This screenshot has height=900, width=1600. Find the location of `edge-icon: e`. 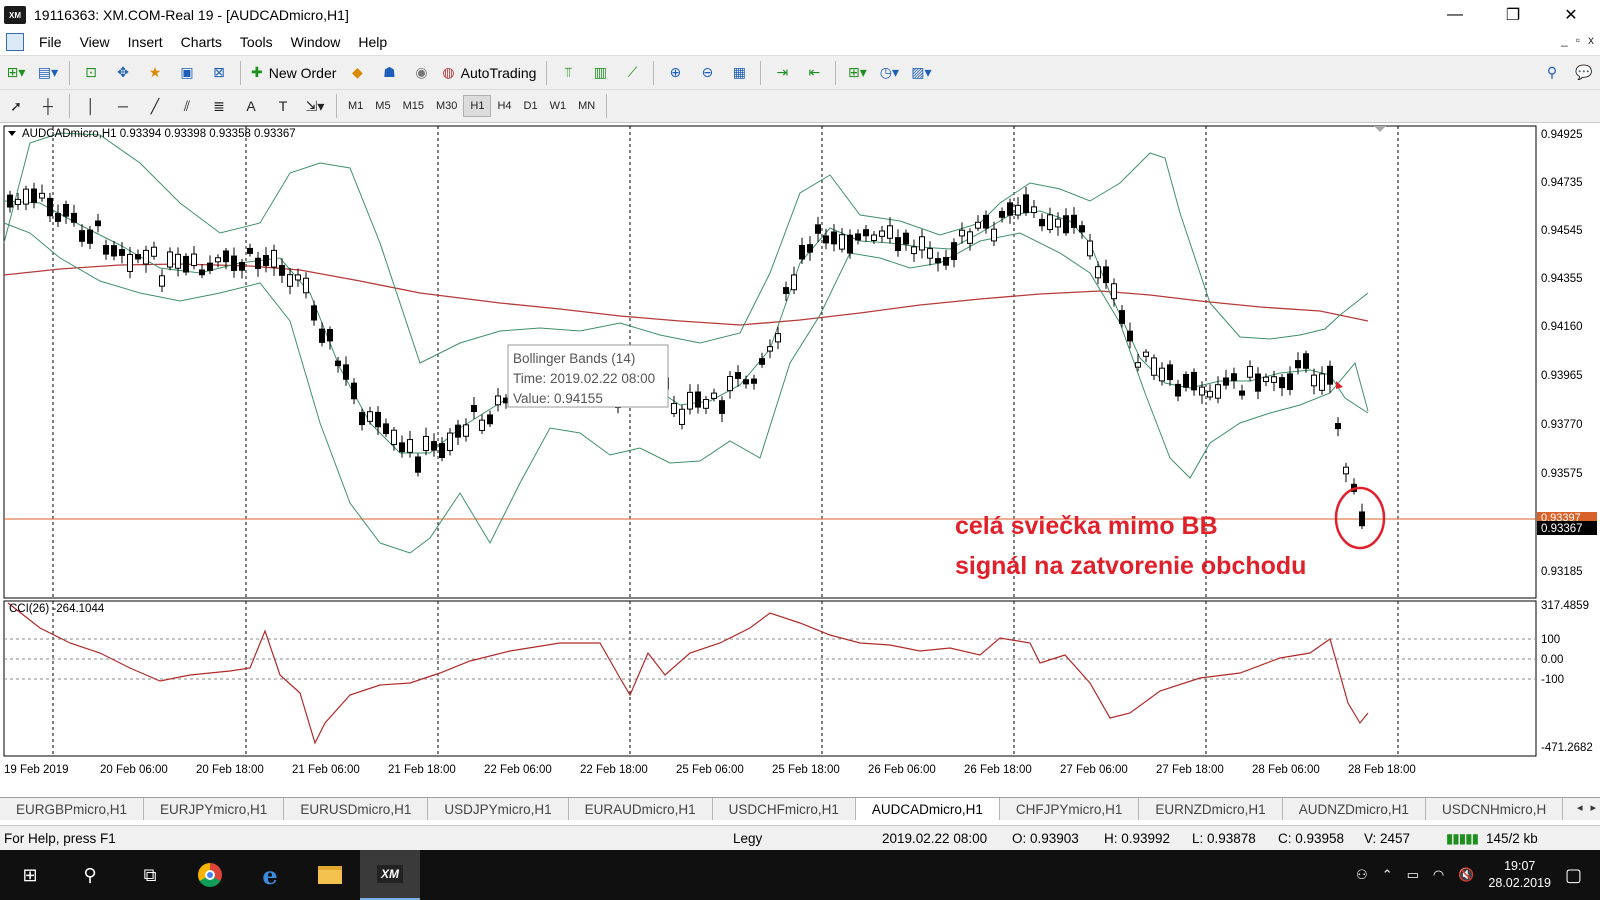

edge-icon: e is located at coordinates (270, 875).